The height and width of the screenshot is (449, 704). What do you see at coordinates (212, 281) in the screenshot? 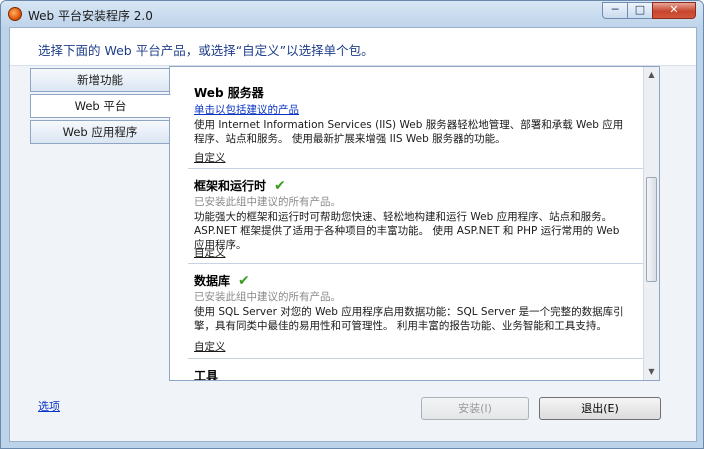
I see `database-title: 数据库` at bounding box center [212, 281].